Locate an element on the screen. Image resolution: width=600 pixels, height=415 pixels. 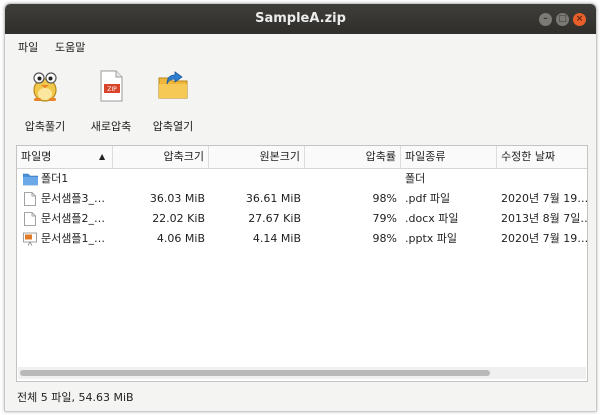
minimize-button: – is located at coordinates (545, 19).